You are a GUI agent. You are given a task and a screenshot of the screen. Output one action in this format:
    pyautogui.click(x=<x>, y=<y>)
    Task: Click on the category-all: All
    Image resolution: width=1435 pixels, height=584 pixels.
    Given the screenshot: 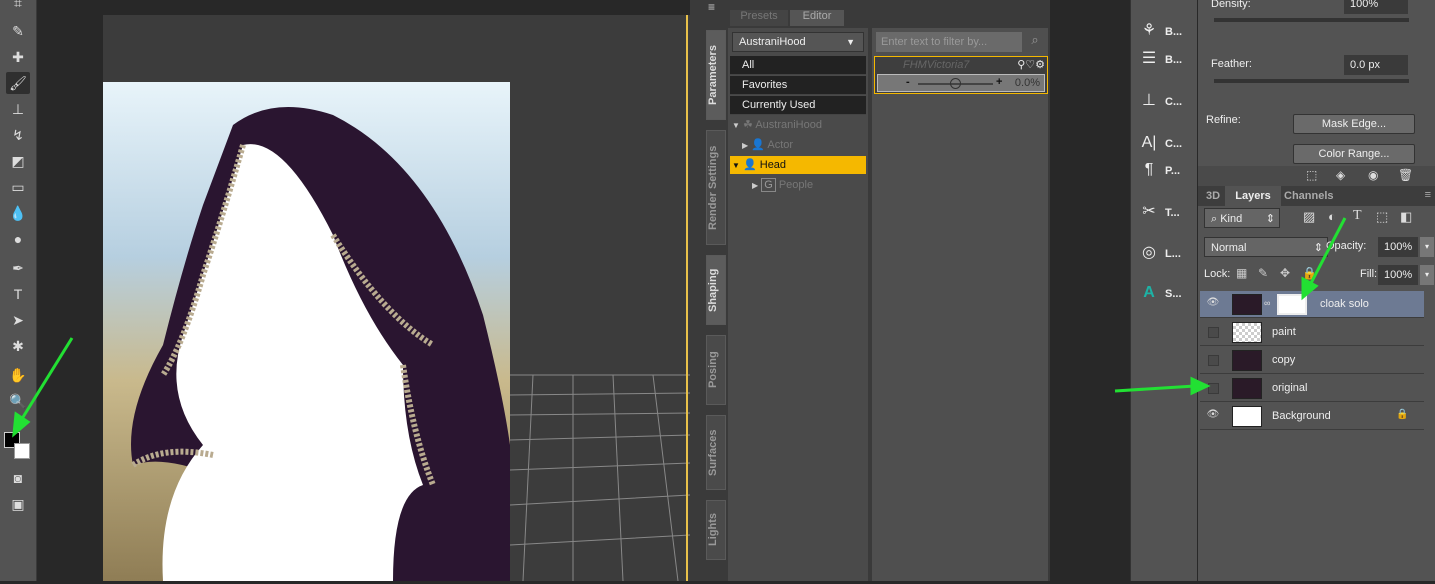 What is the action you would take?
    pyautogui.click(x=798, y=65)
    